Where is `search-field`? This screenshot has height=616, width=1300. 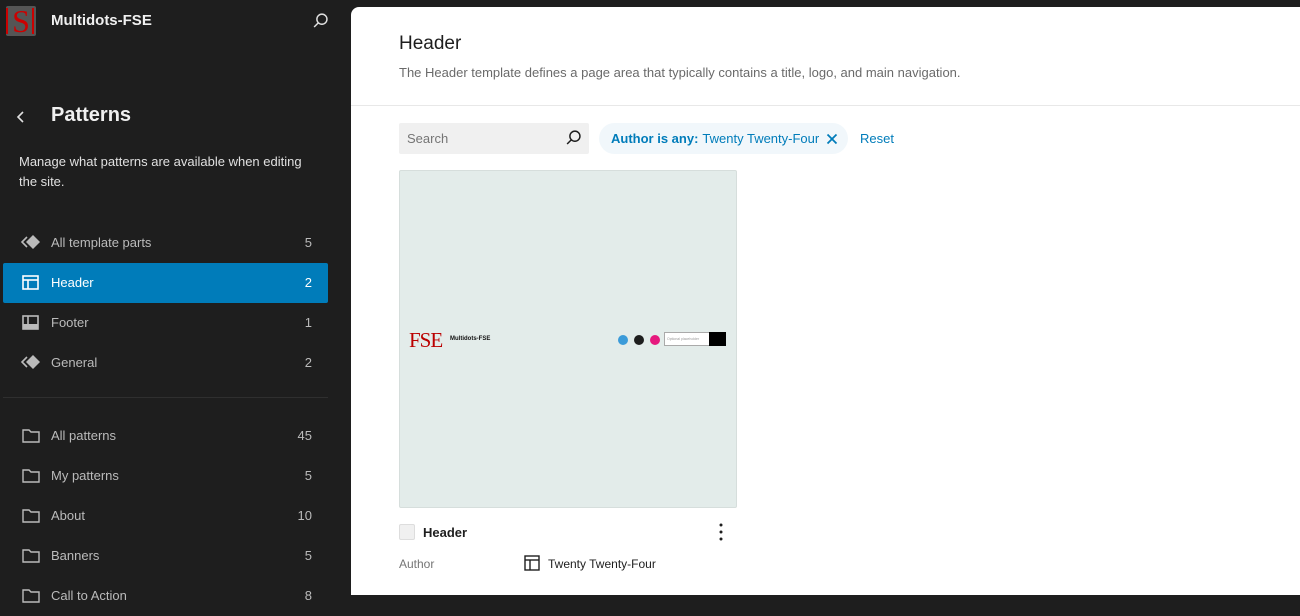
search-field is located at coordinates (494, 138).